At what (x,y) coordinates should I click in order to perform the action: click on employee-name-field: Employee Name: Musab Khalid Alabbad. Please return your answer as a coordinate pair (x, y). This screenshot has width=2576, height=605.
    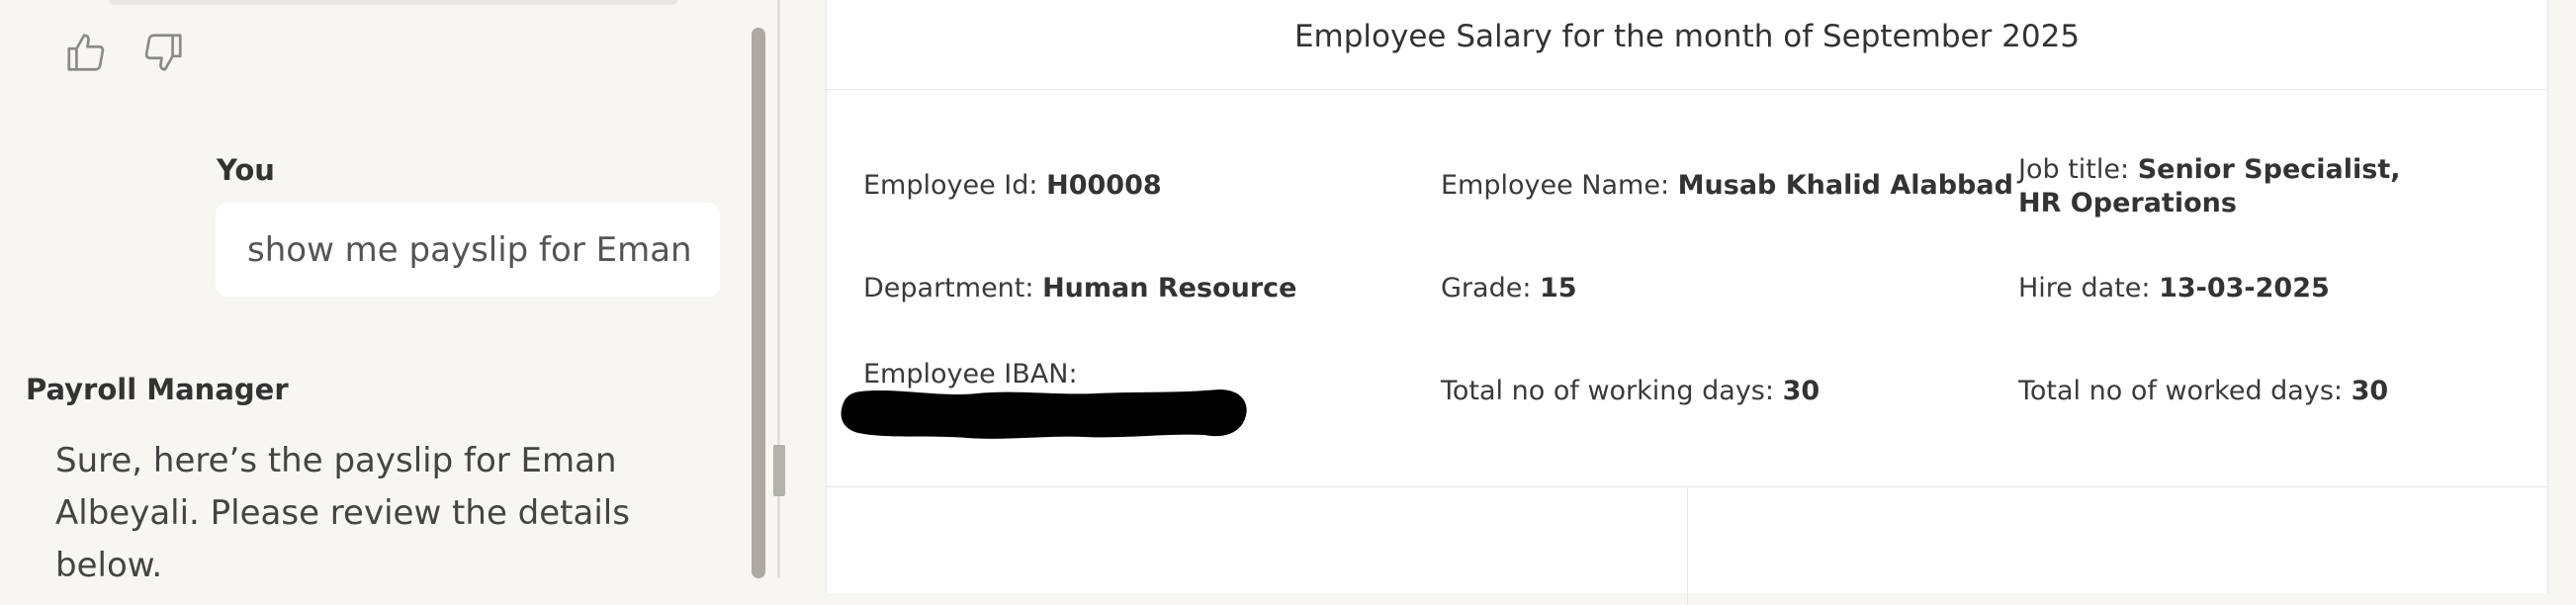
    Looking at the image, I should click on (1727, 186).